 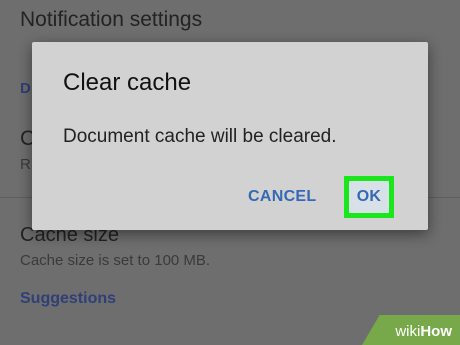 What do you see at coordinates (111, 20) in the screenshot?
I see `notification-settings-item: Notification settings` at bounding box center [111, 20].